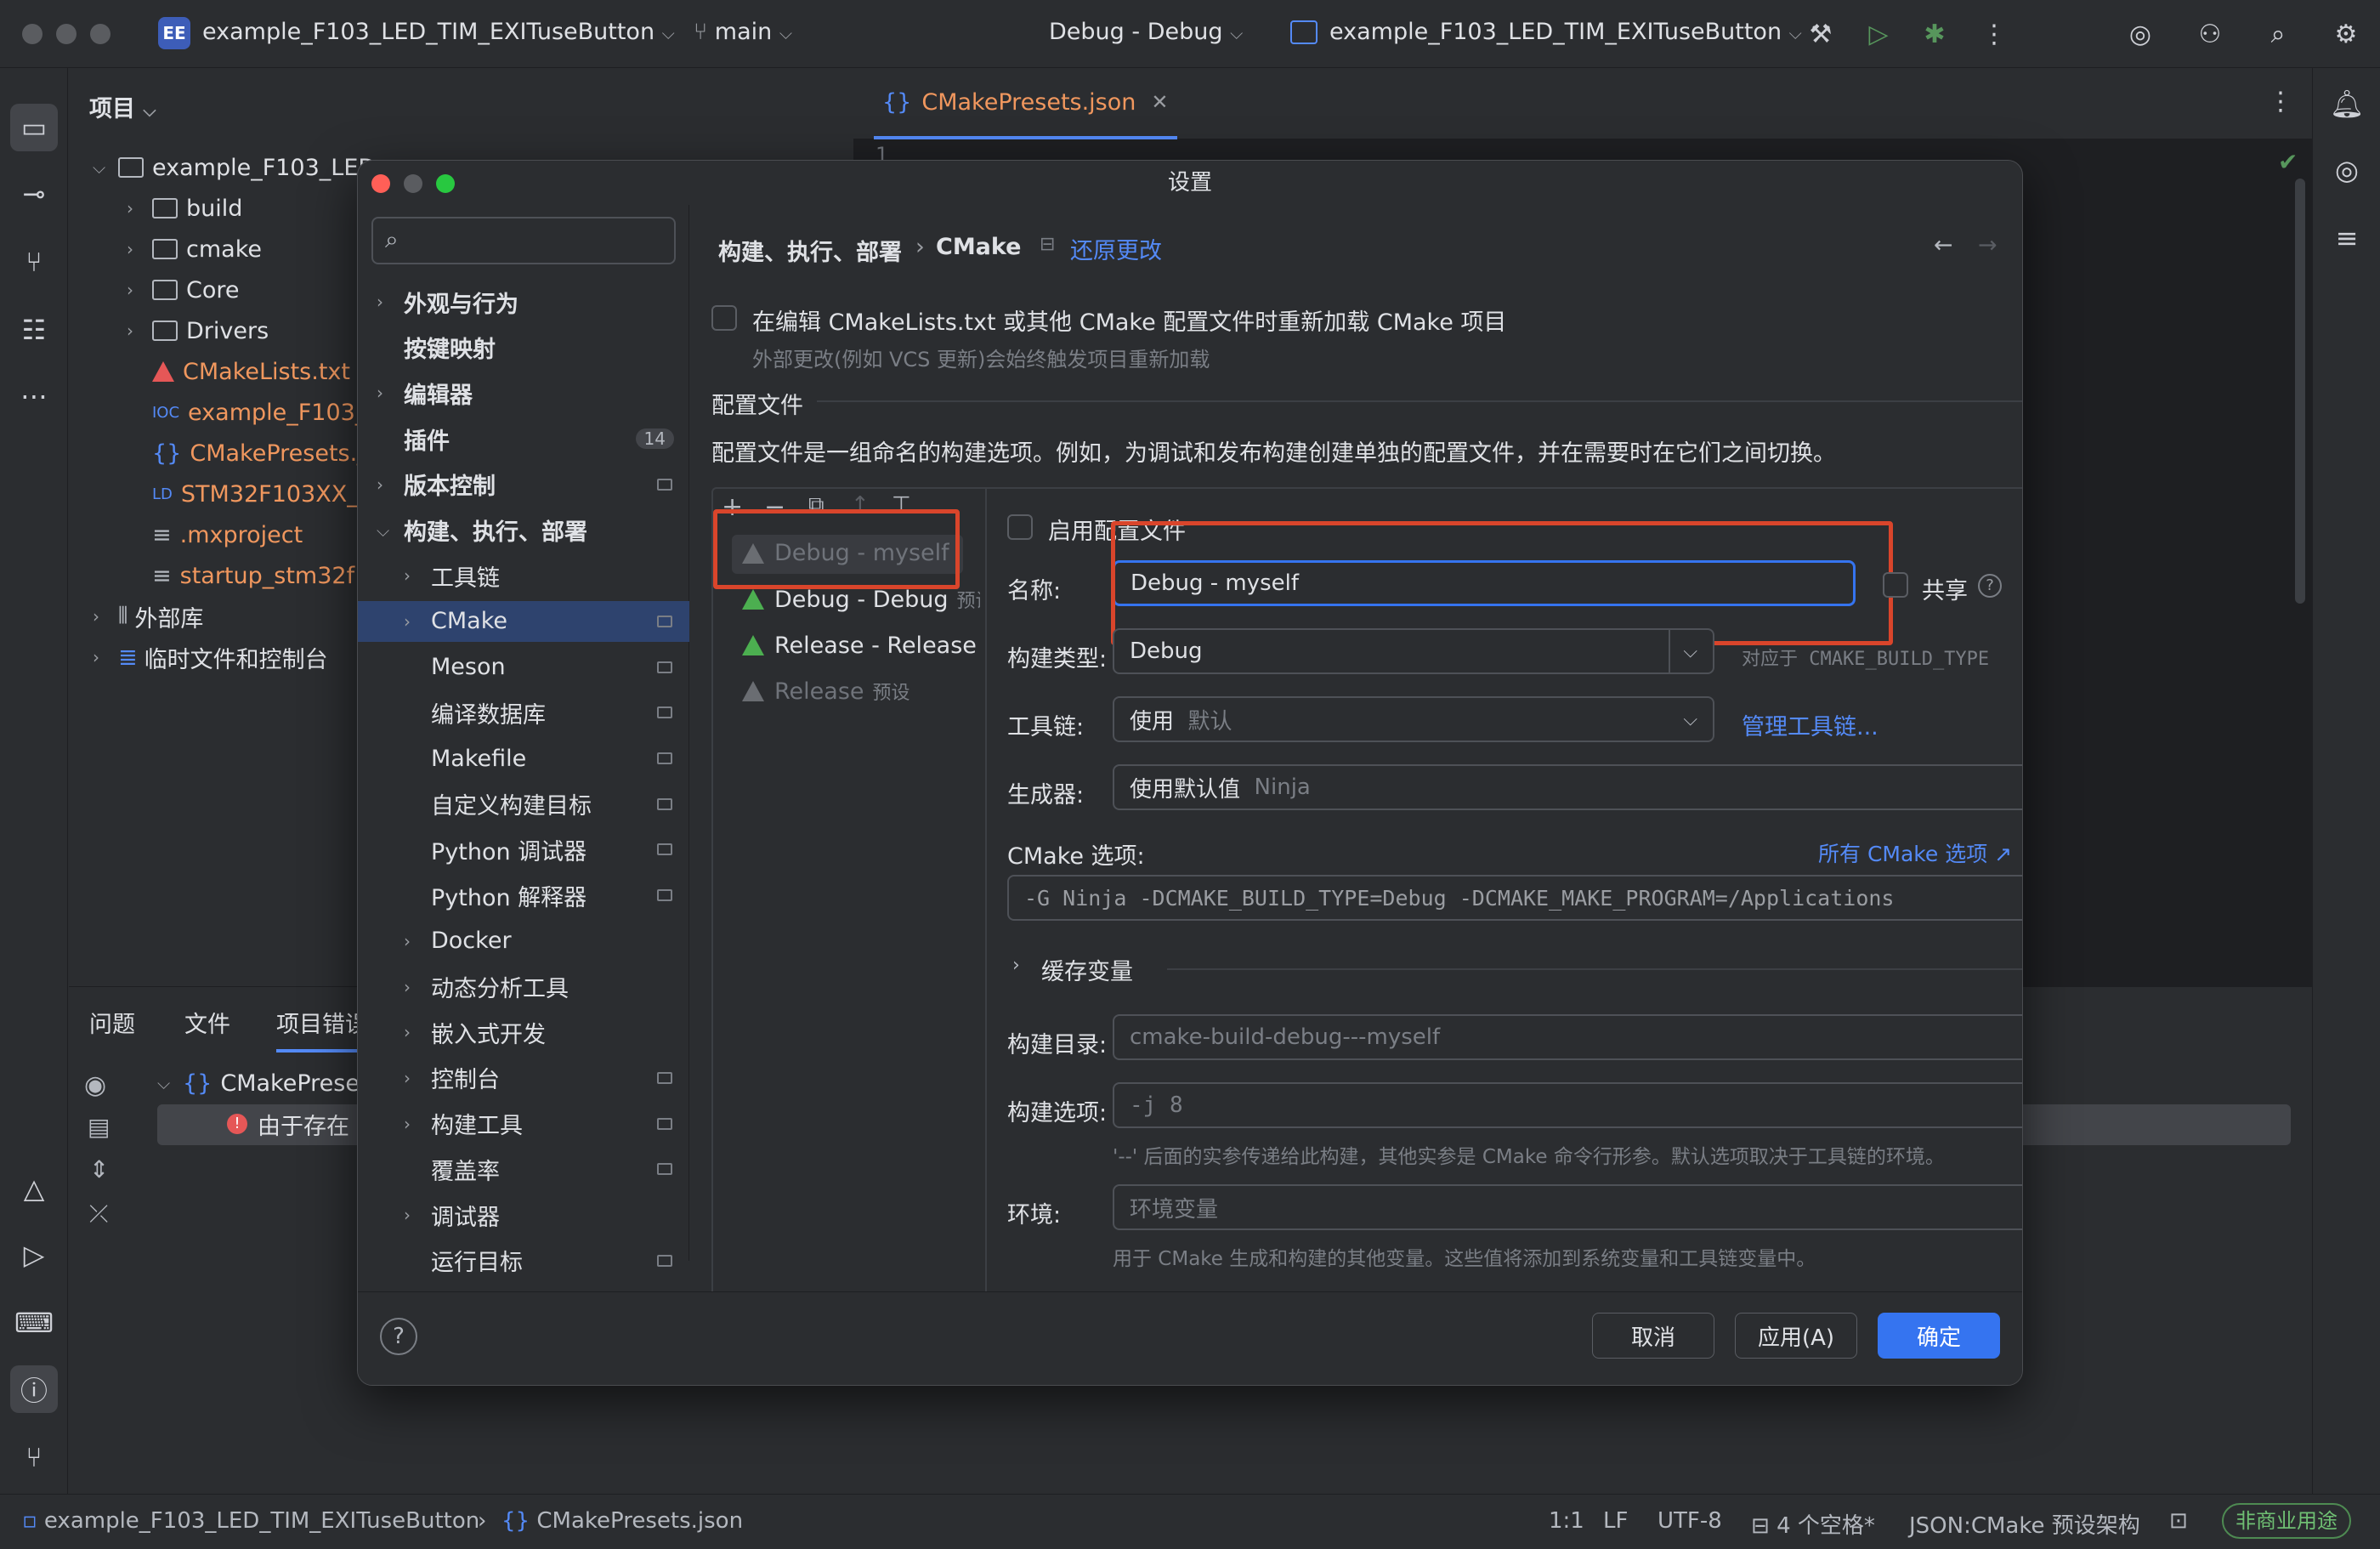  Describe the element at coordinates (1567, 1105) in the screenshot. I see `build-options-input: -j 8⤢` at that location.